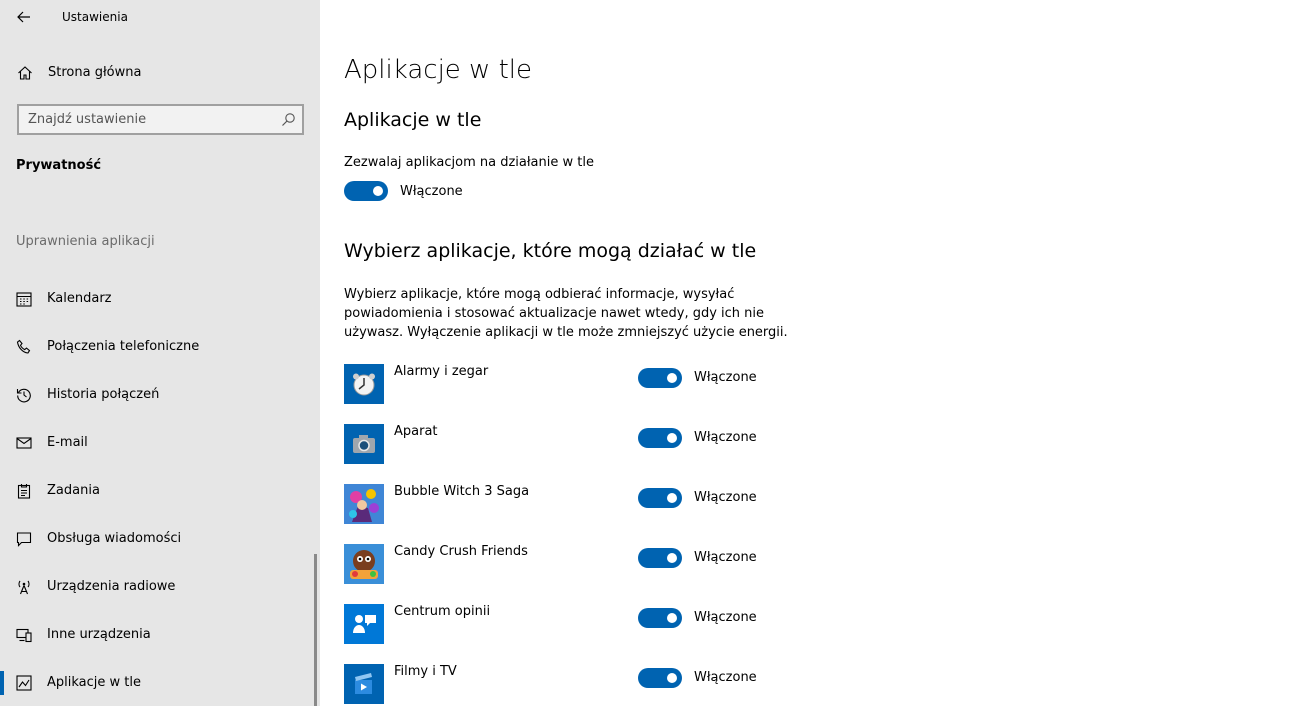 This screenshot has width=1299, height=706. I want to click on allow-background-toggle-label: Włączone, so click(431, 191).